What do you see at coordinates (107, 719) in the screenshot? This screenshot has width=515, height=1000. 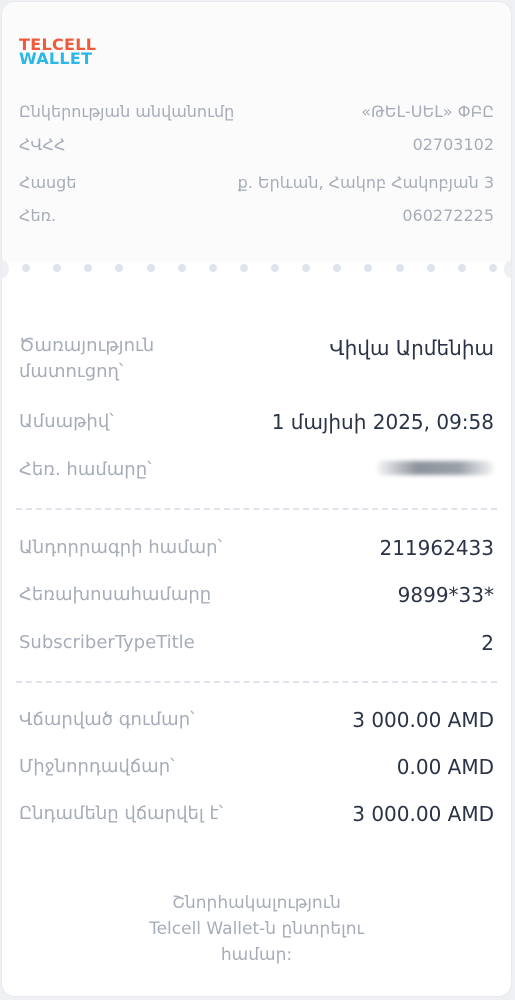 I see `paid-amount-label: Վճարված գումար՝` at bounding box center [107, 719].